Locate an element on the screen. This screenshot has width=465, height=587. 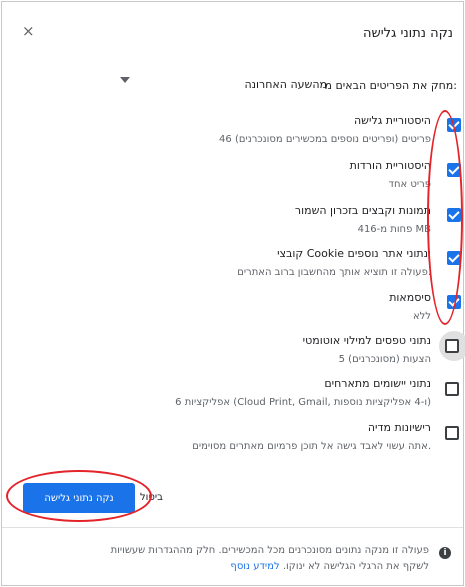
item-title: נתוני טפסים למילוי אוטומטי is located at coordinates (366, 340).